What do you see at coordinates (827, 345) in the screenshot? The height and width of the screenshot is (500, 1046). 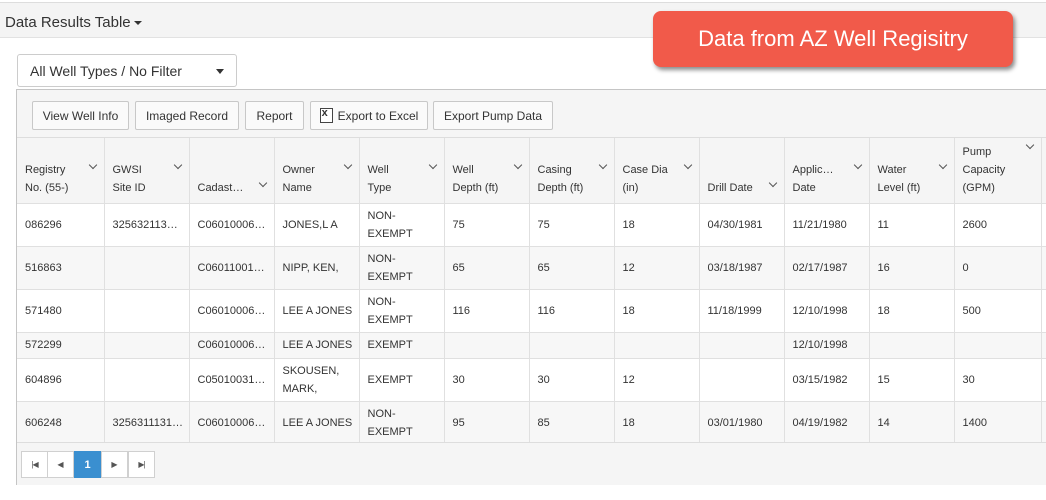 I see `table-cell: 12/10/1998` at bounding box center [827, 345].